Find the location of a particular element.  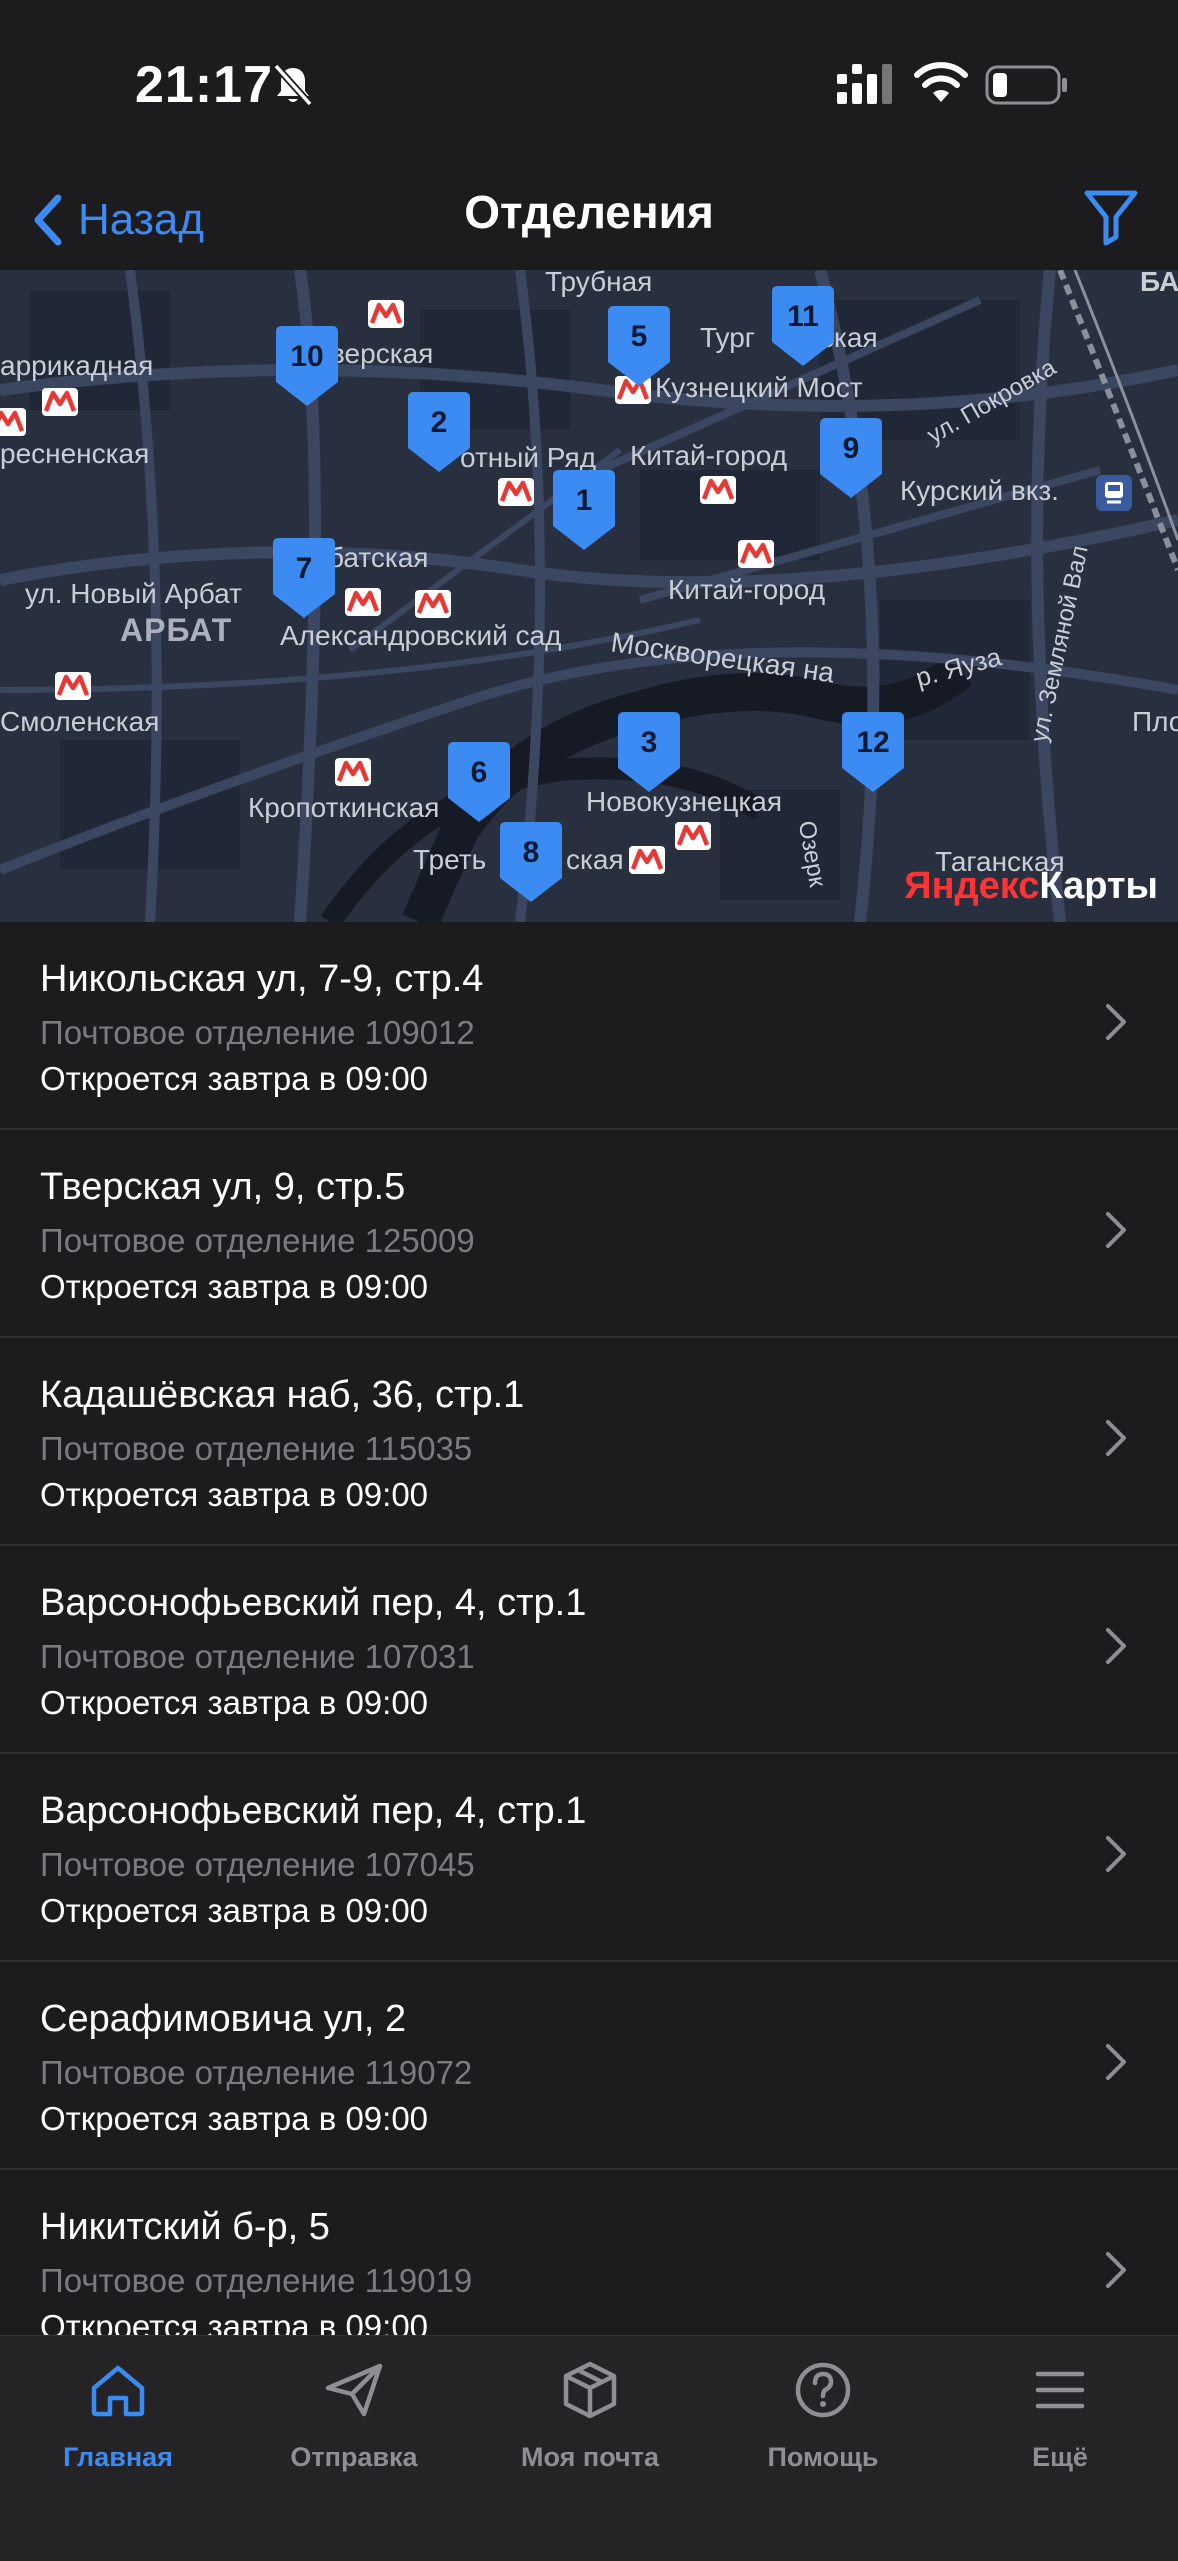

office-pin: 2 is located at coordinates (439, 432).